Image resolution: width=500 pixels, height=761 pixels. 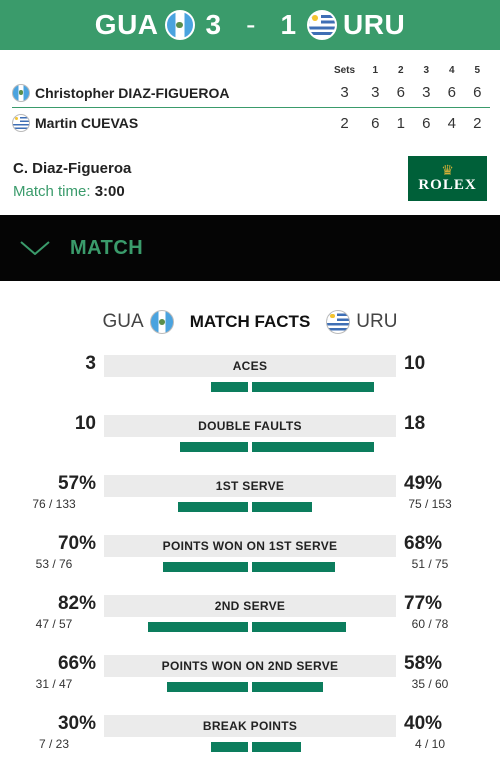 What do you see at coordinates (447, 185) in the screenshot?
I see `sponsor-name: ROLEX` at bounding box center [447, 185].